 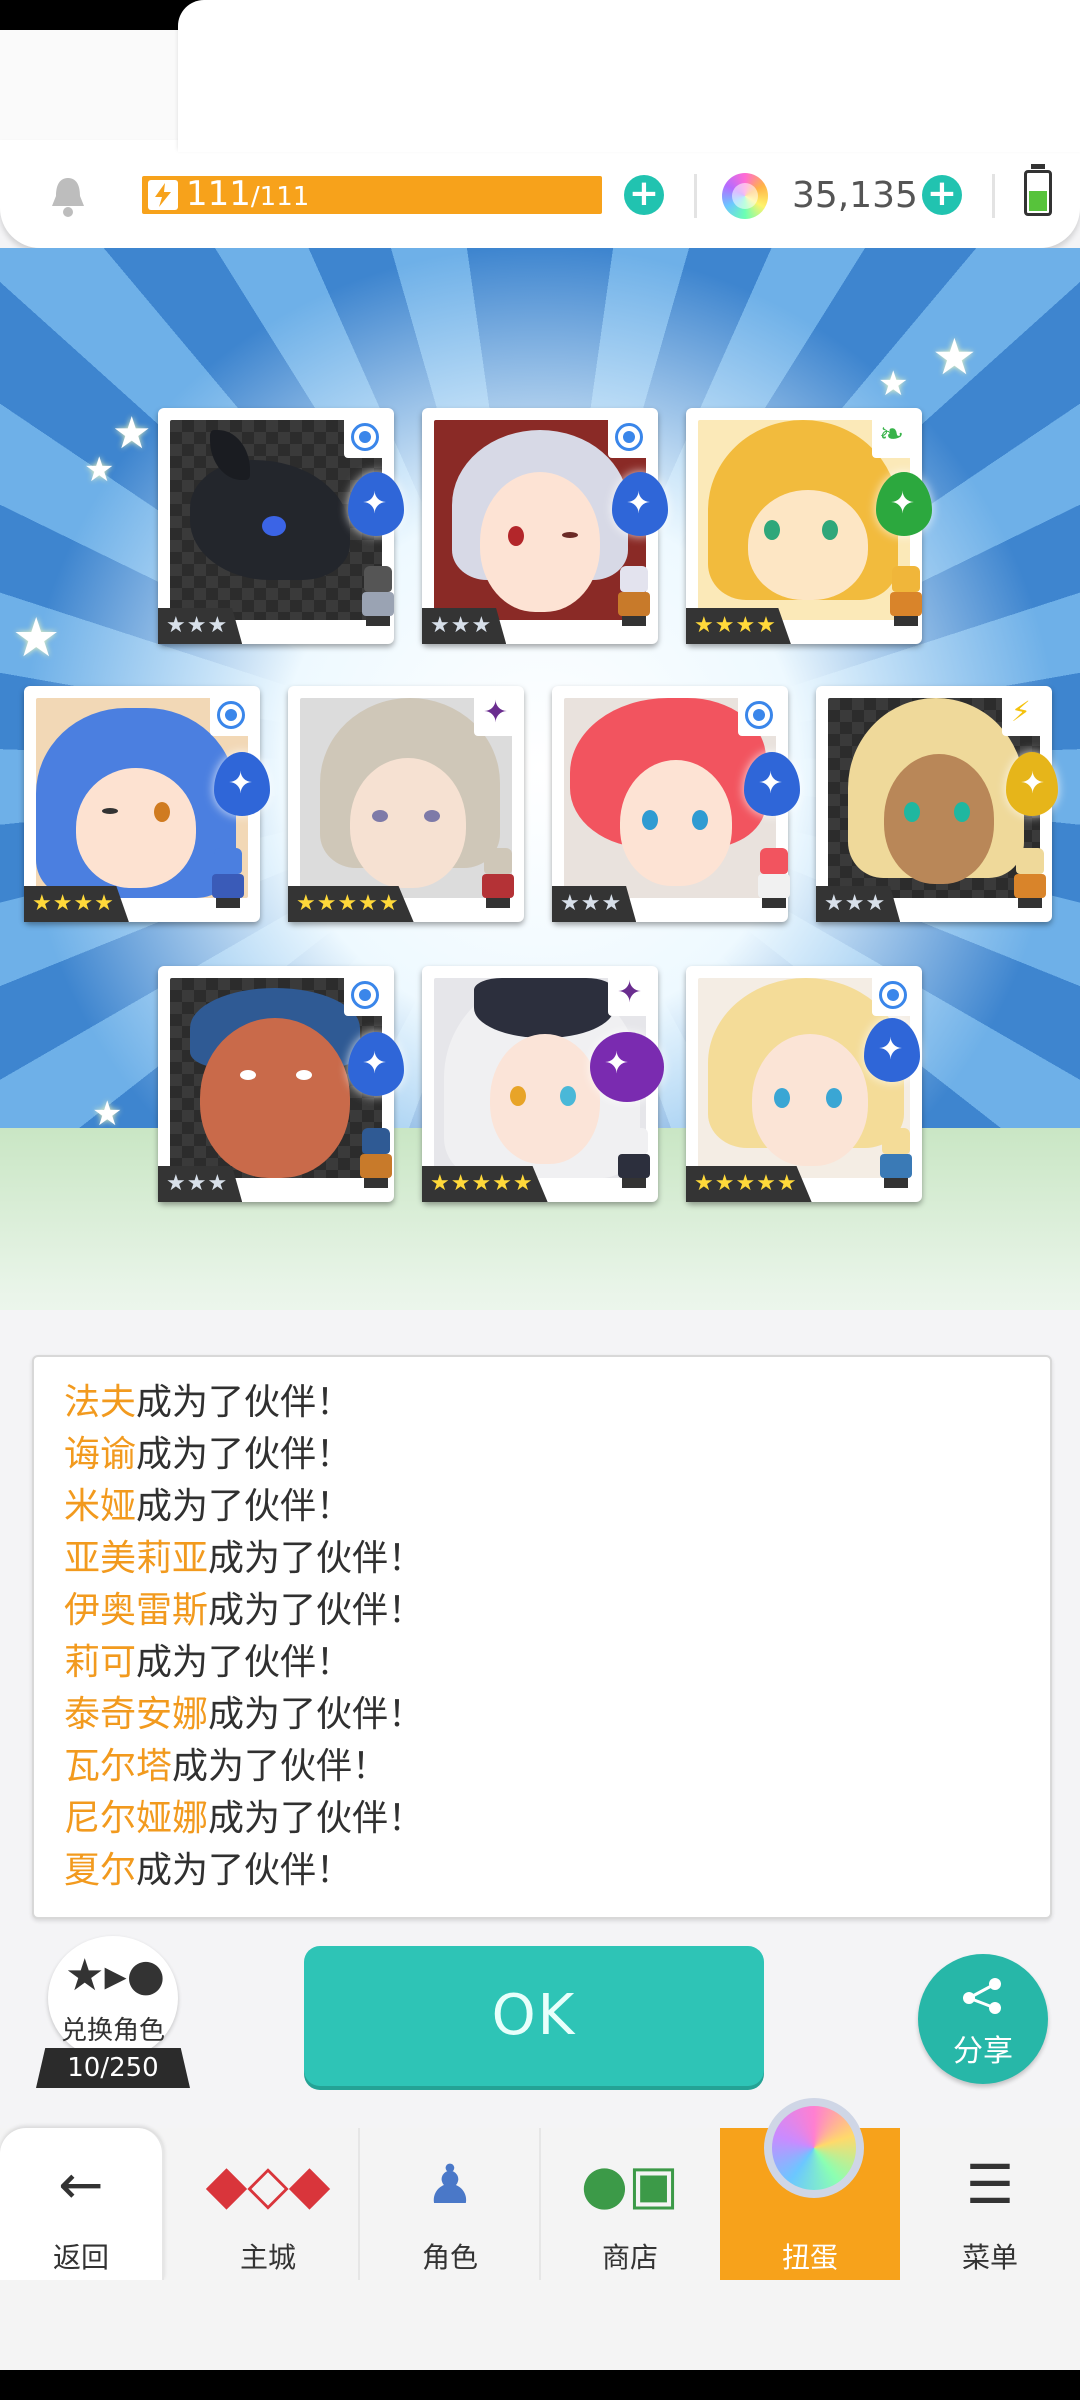 What do you see at coordinates (540, 2385) in the screenshot?
I see `system-bottom-bar` at bounding box center [540, 2385].